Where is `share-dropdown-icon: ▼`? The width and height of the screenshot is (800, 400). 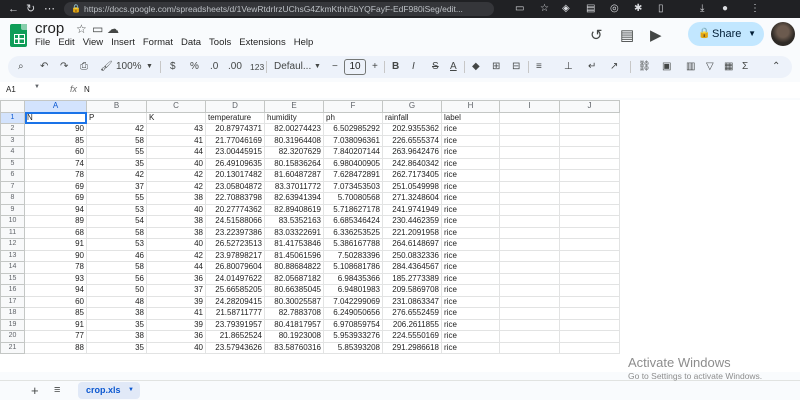 share-dropdown-icon: ▼ is located at coordinates (752, 34).